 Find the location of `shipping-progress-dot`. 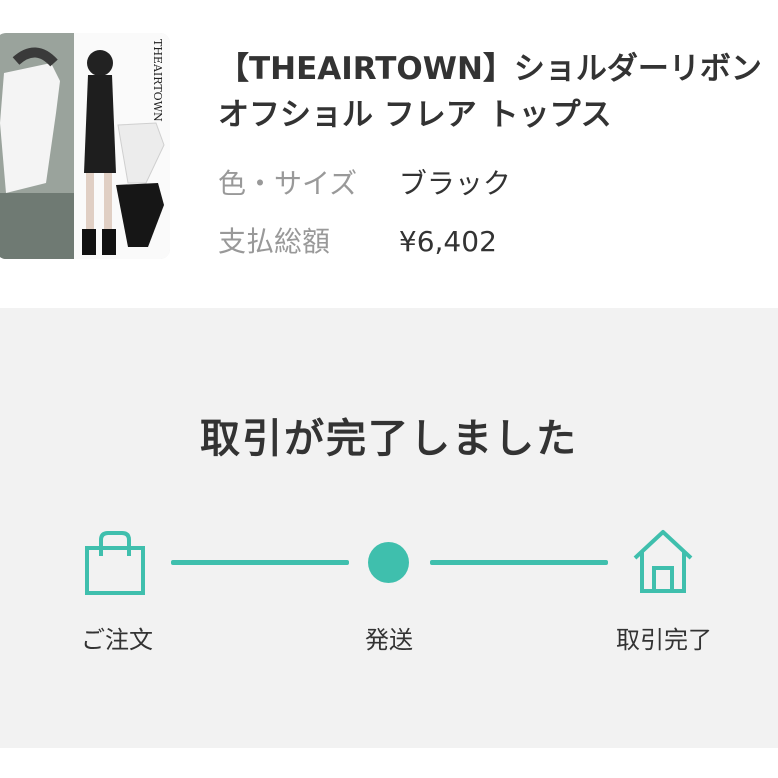

shipping-progress-dot is located at coordinates (388, 562).